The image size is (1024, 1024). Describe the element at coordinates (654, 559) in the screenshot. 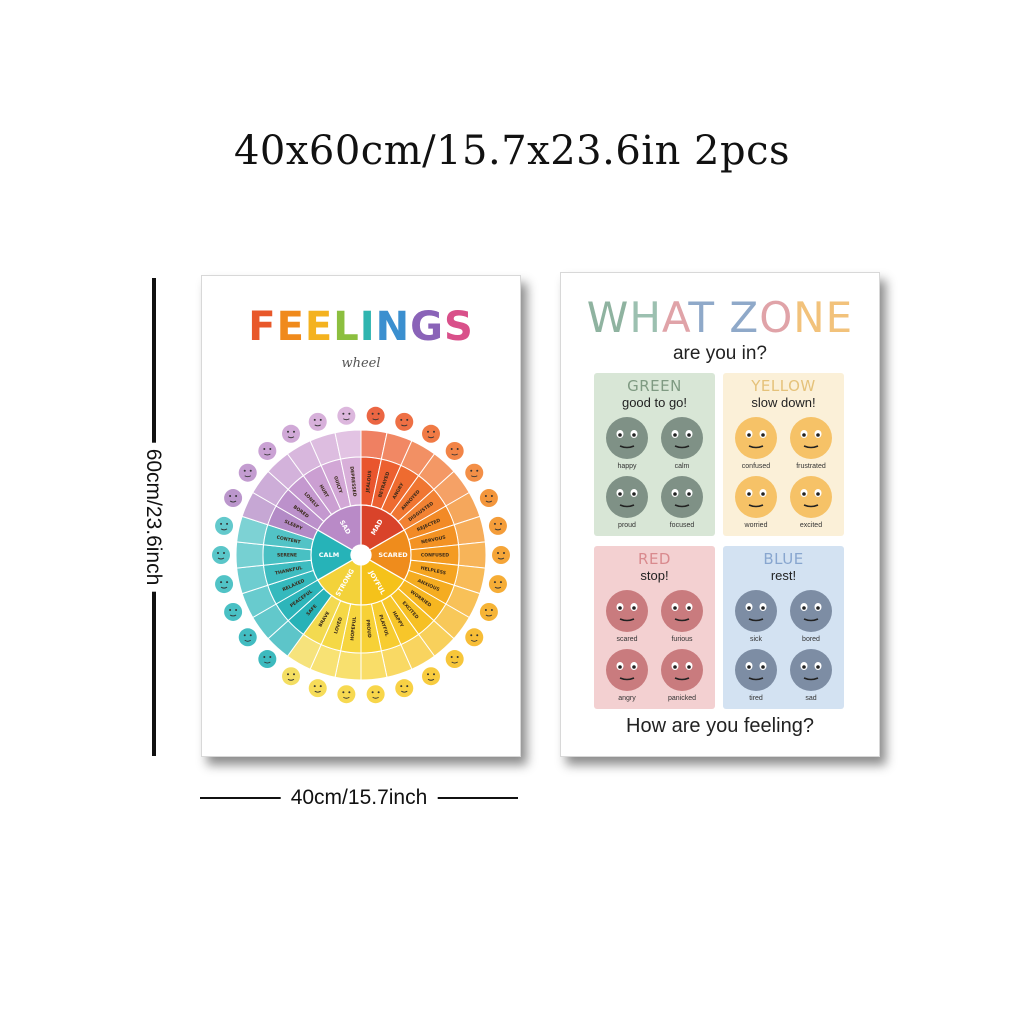

I see `zone-name: RED` at that location.